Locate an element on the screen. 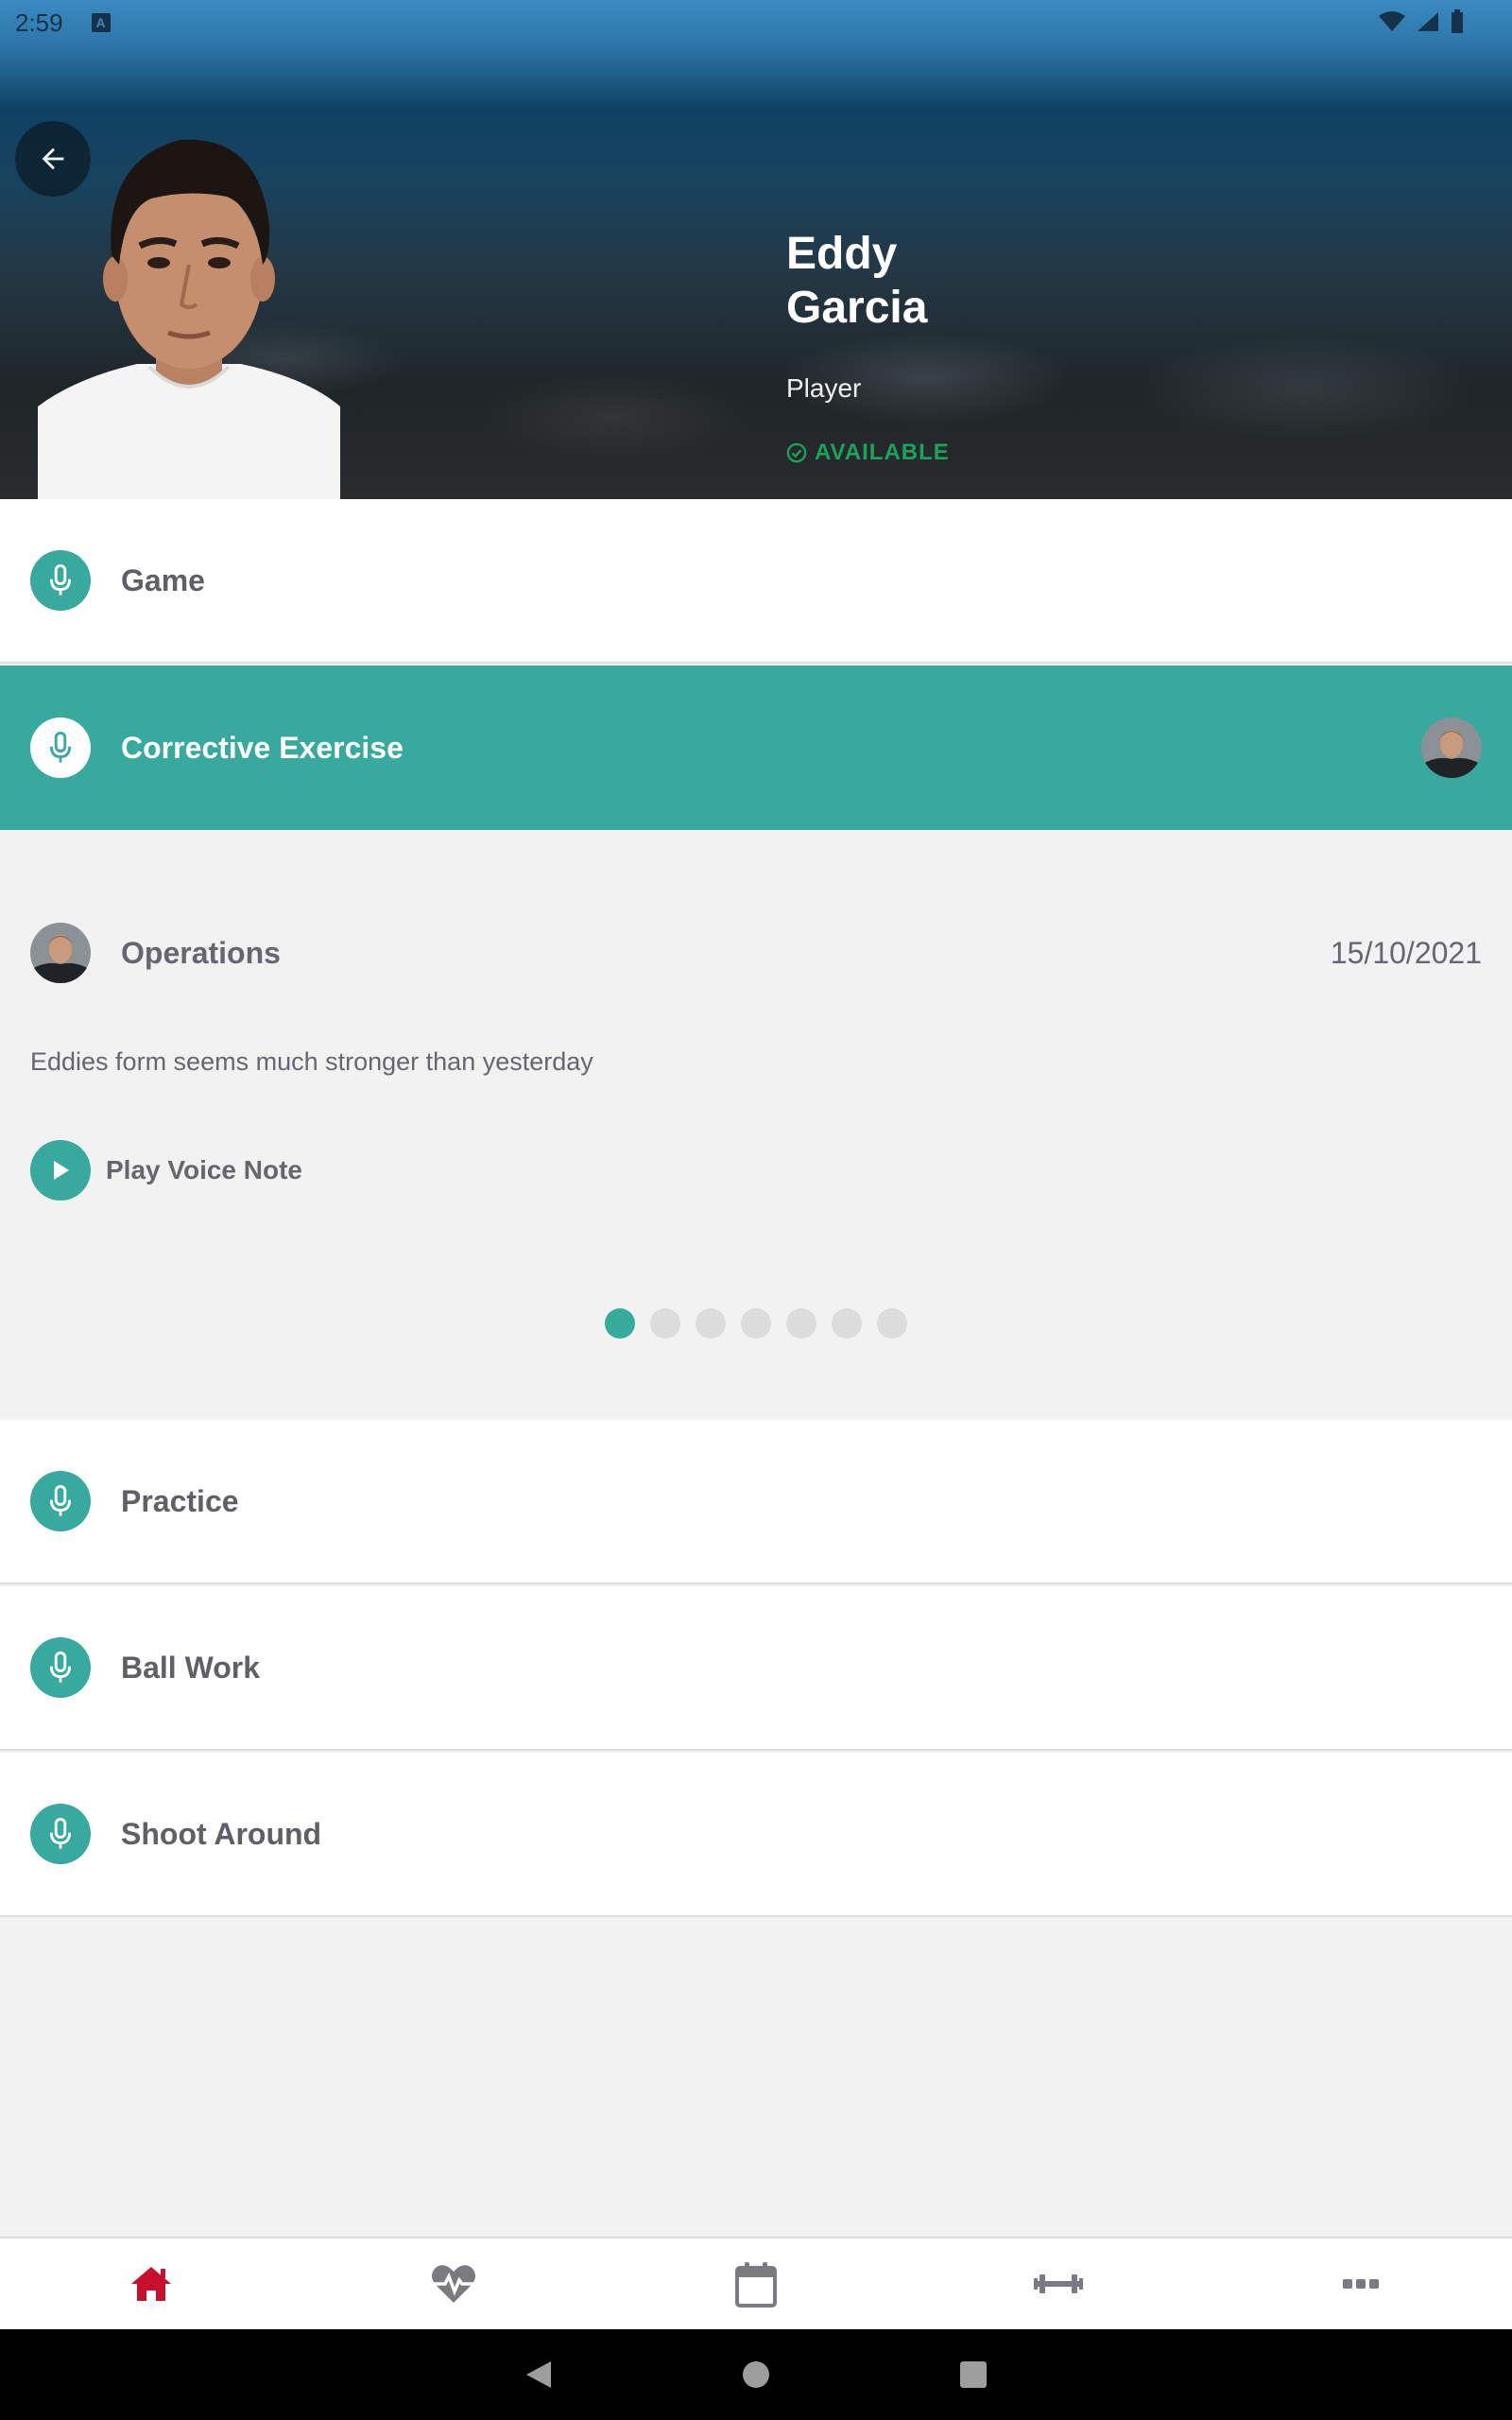  system-home-icon is located at coordinates (756, 2374).